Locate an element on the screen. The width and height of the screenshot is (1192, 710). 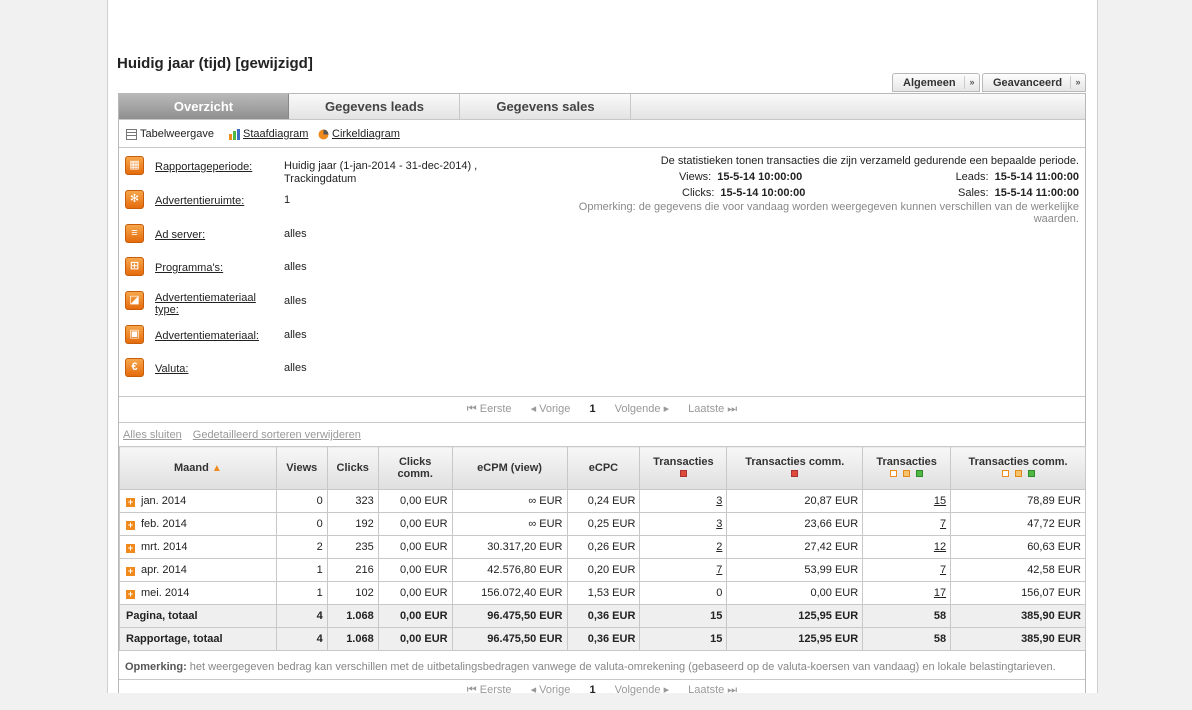
filter-label-programs: Programma's: is located at coordinates (215, 268).